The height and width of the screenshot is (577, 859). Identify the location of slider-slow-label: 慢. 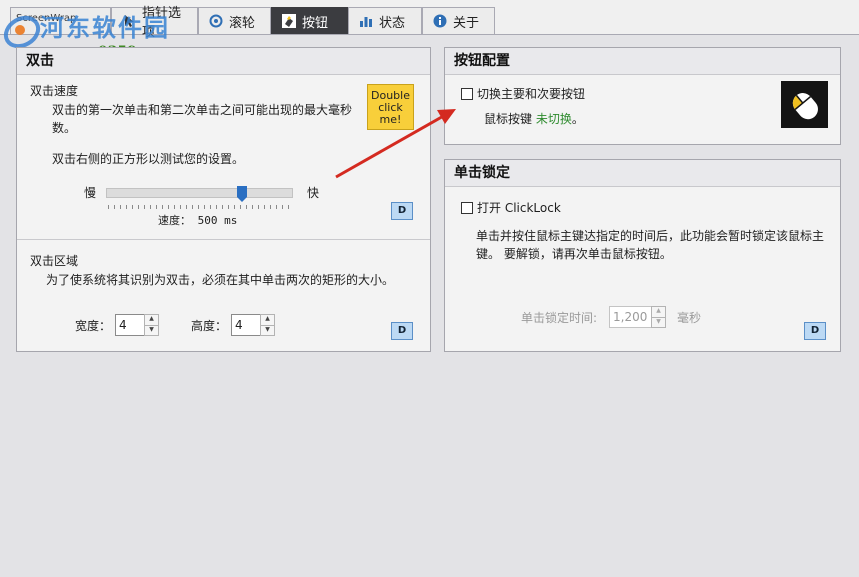
(90, 193).